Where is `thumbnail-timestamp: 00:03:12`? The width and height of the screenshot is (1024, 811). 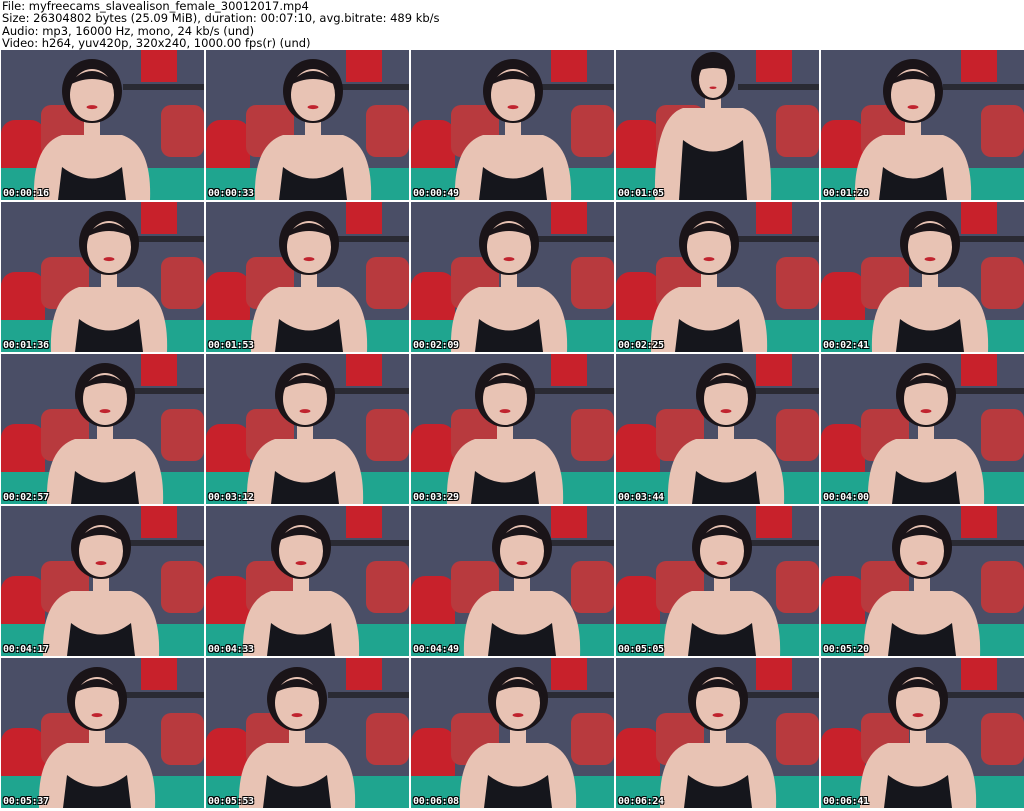 thumbnail-timestamp: 00:03:12 is located at coordinates (231, 497).